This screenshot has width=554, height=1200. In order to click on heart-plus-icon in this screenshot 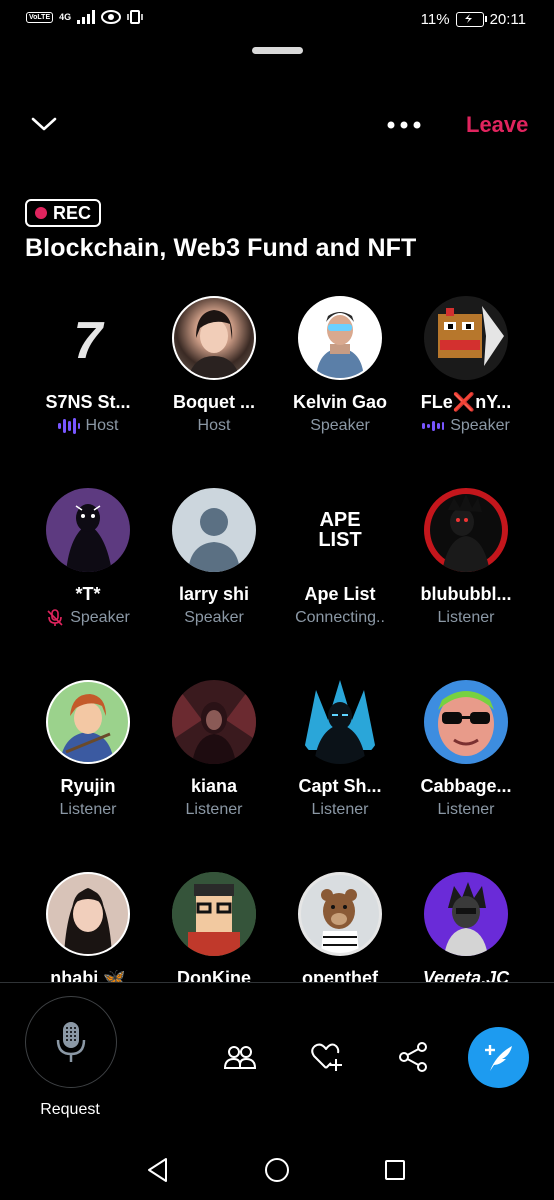, I will do `click(326, 1057)`.